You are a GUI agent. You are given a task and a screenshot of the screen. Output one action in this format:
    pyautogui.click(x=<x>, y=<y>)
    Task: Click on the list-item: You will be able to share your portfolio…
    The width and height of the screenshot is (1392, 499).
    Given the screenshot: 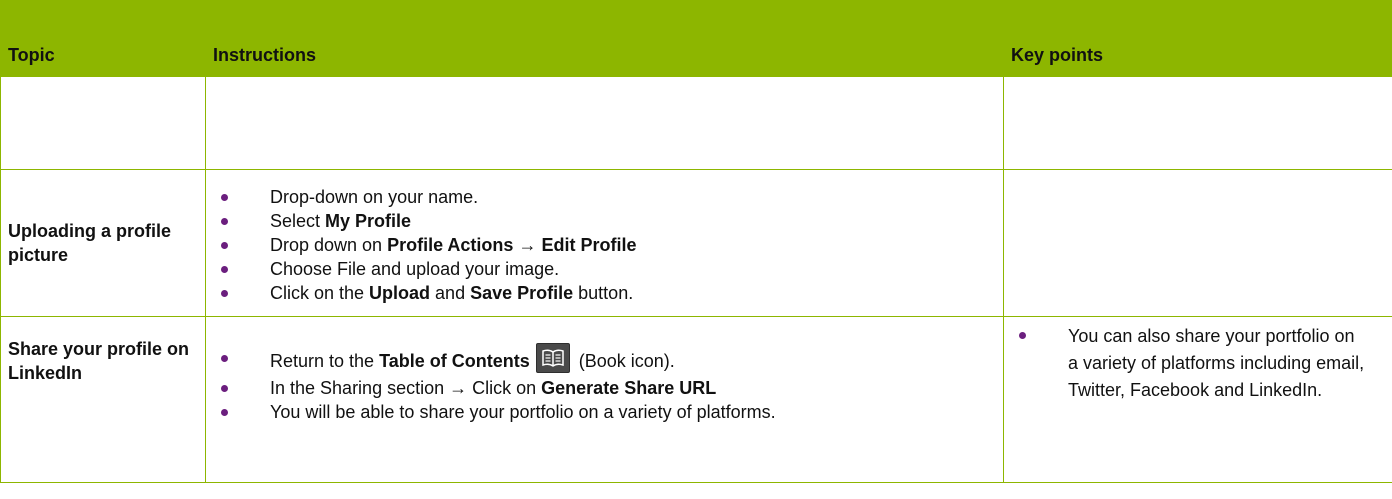 What is the action you would take?
    pyautogui.click(x=610, y=412)
    